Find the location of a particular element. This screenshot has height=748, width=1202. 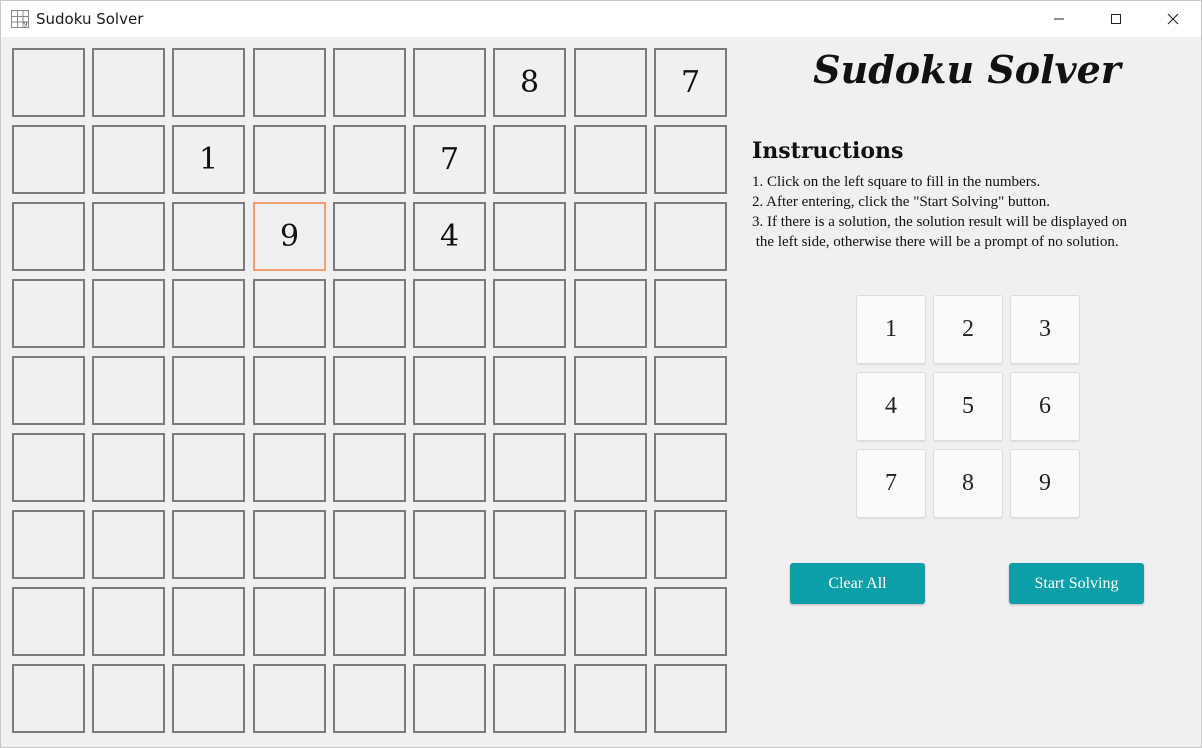

sudoku-cell-r6c4 is located at coordinates (289, 467).